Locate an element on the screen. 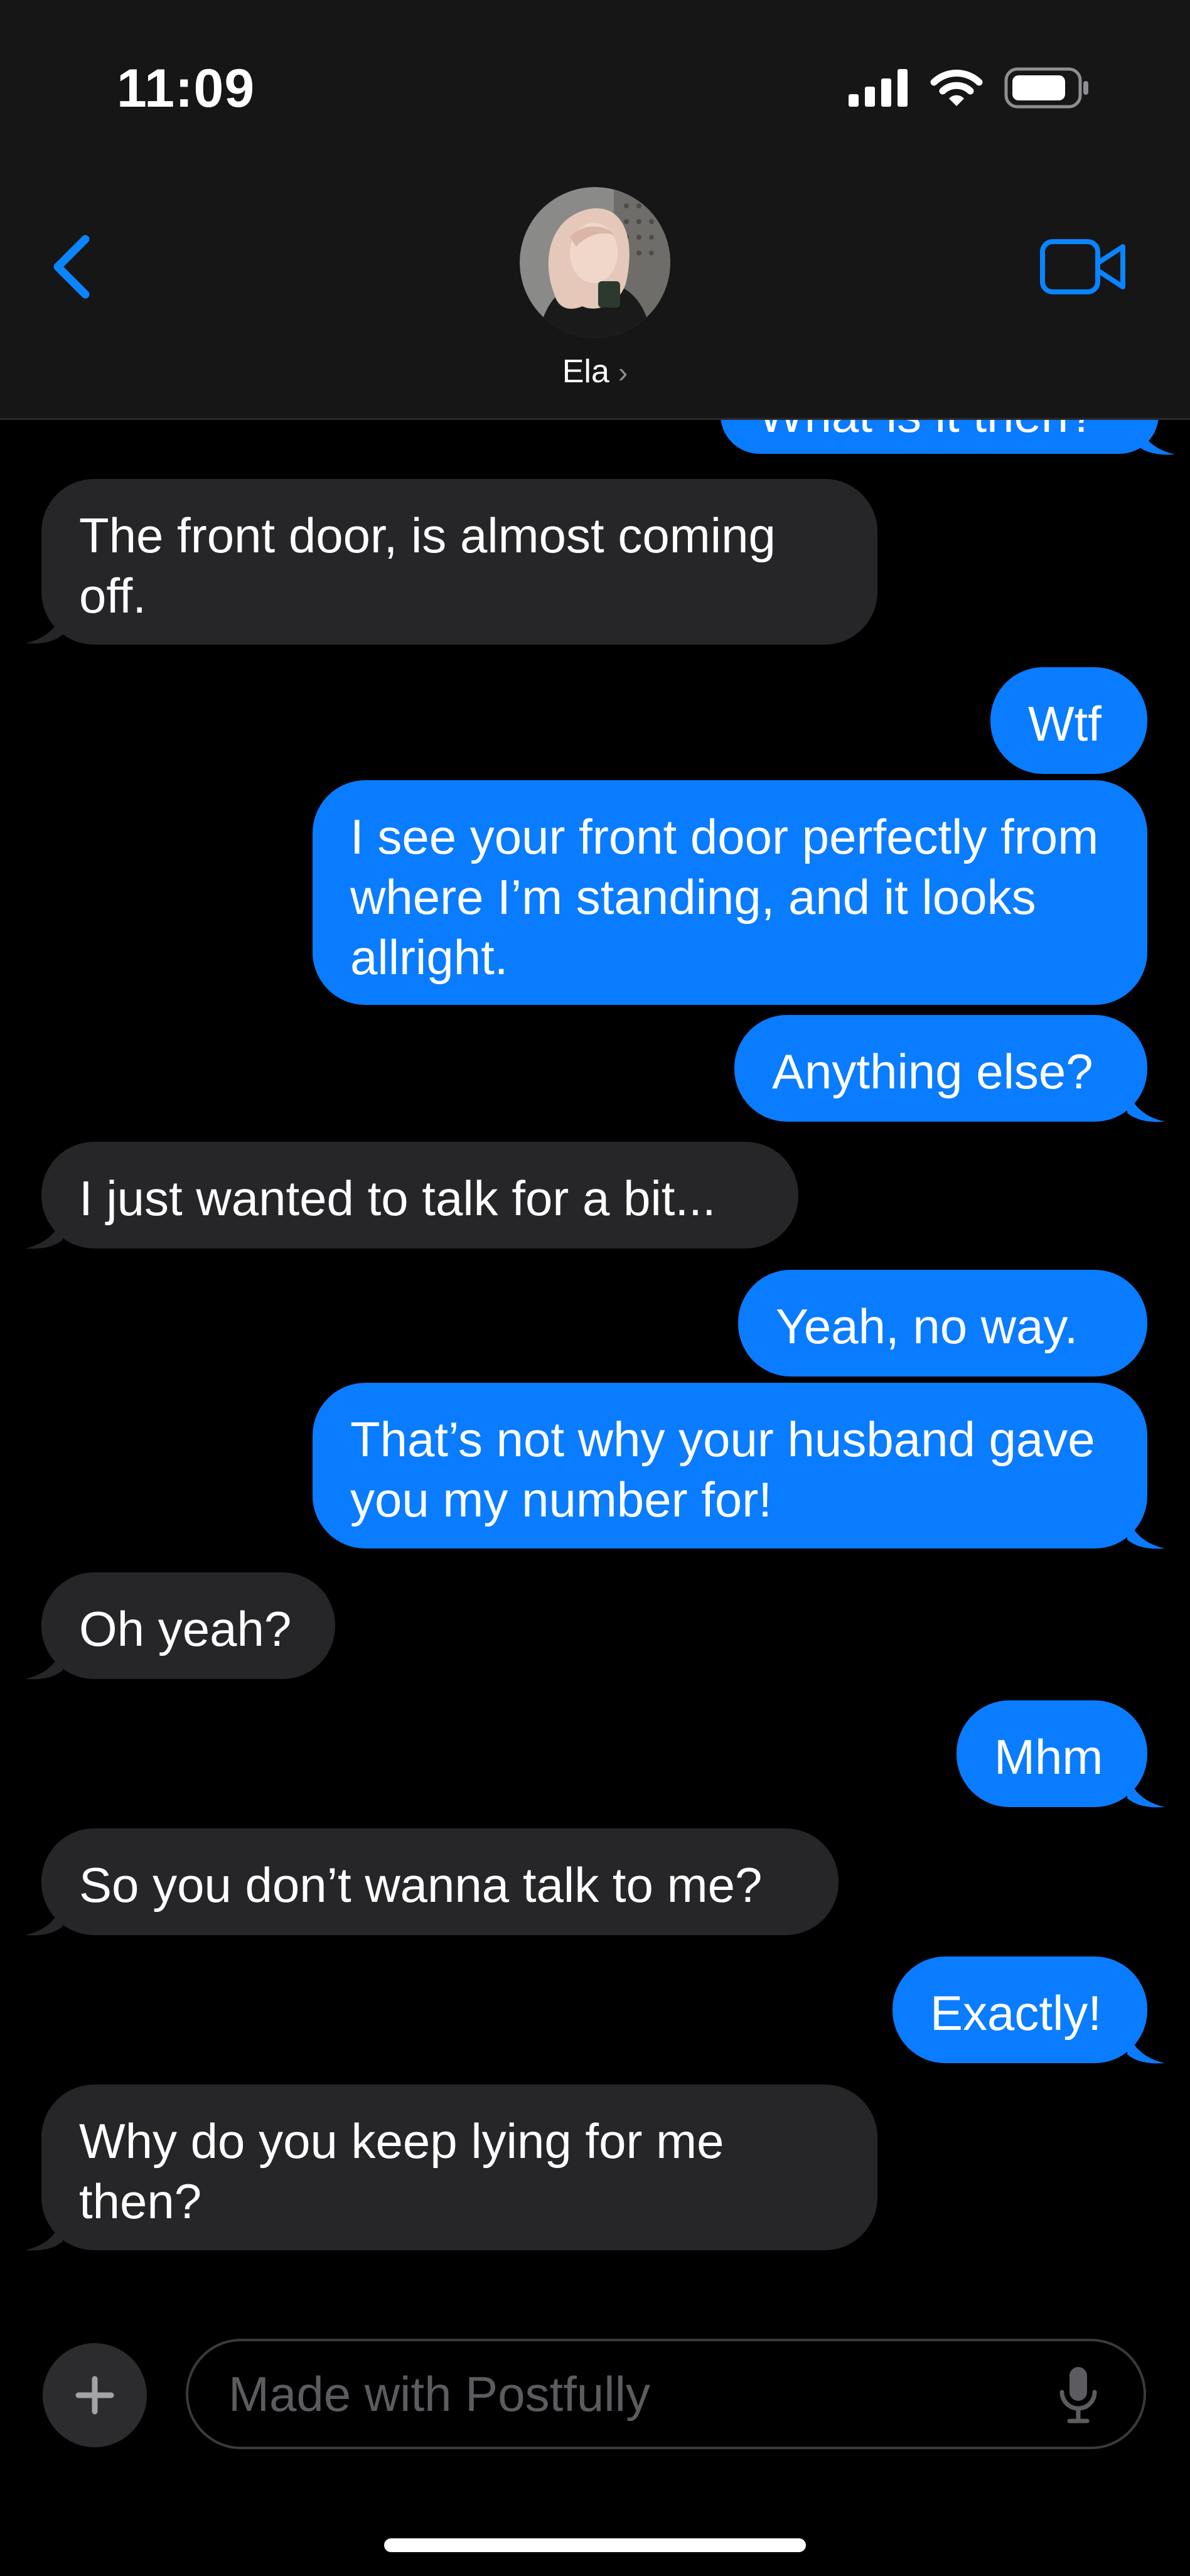 The image size is (1190, 2576). composer-bar is located at coordinates (595, 2439).